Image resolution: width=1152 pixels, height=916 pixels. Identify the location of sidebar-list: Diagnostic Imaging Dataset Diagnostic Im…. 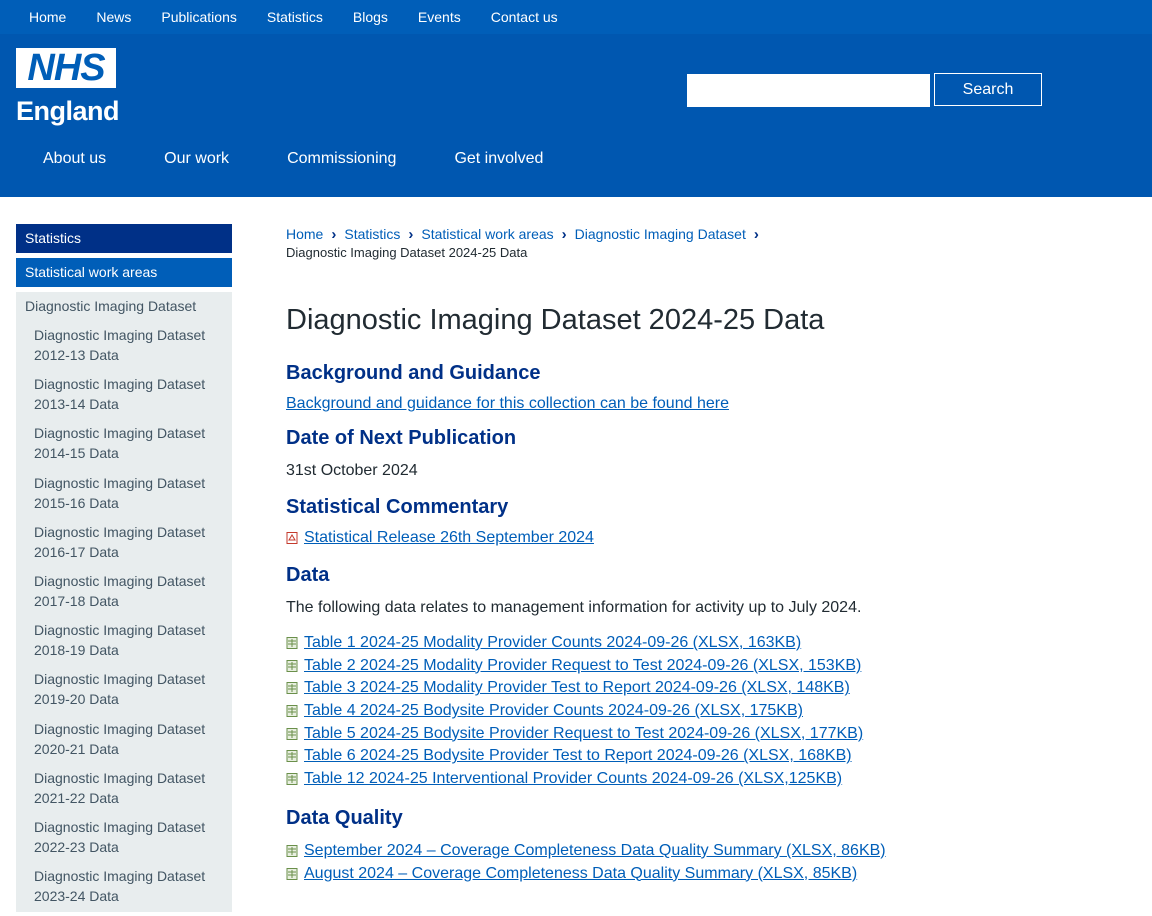
(124, 602).